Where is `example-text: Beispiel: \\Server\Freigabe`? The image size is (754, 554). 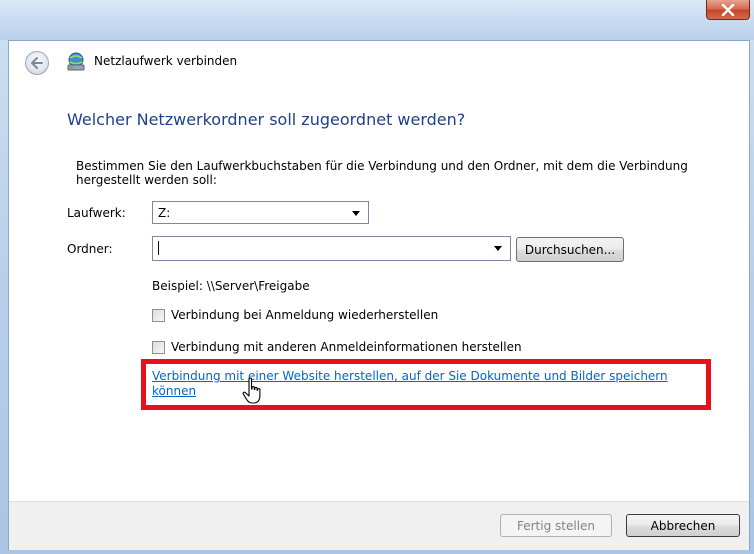
example-text: Beispiel: \\Server\Freigabe is located at coordinates (231, 286).